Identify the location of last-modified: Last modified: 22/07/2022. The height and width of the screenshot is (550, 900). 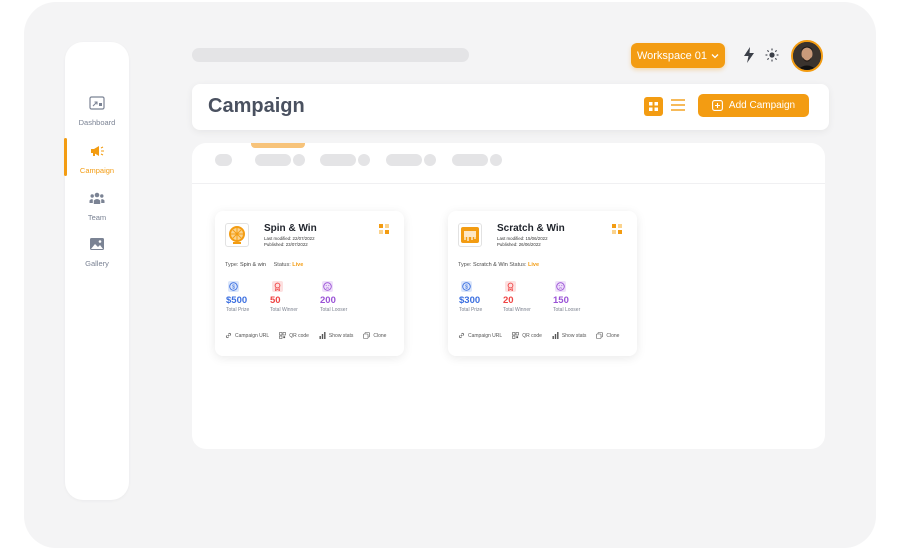
(289, 238).